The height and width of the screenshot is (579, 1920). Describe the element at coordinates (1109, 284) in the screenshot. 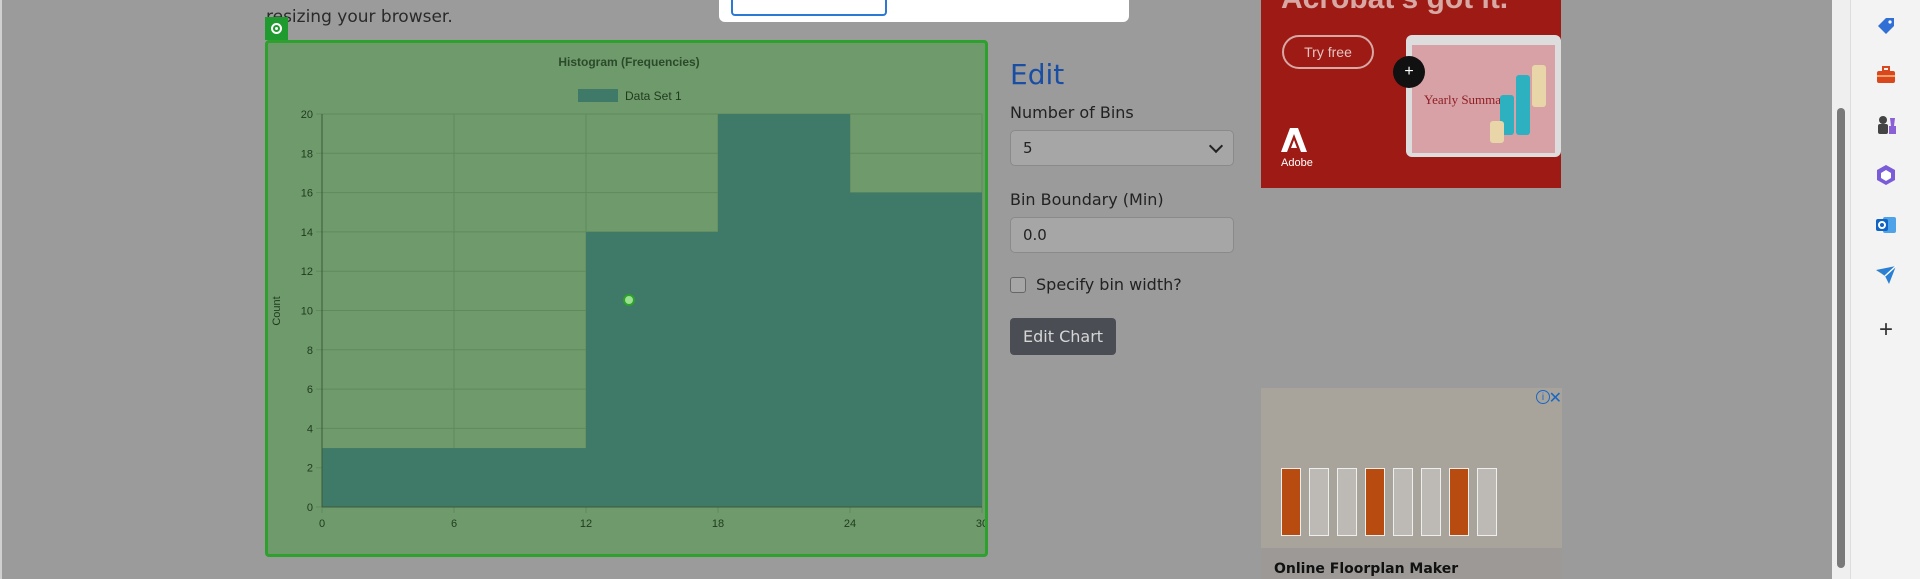

I see `bin-width-label: Specify bin width?` at that location.